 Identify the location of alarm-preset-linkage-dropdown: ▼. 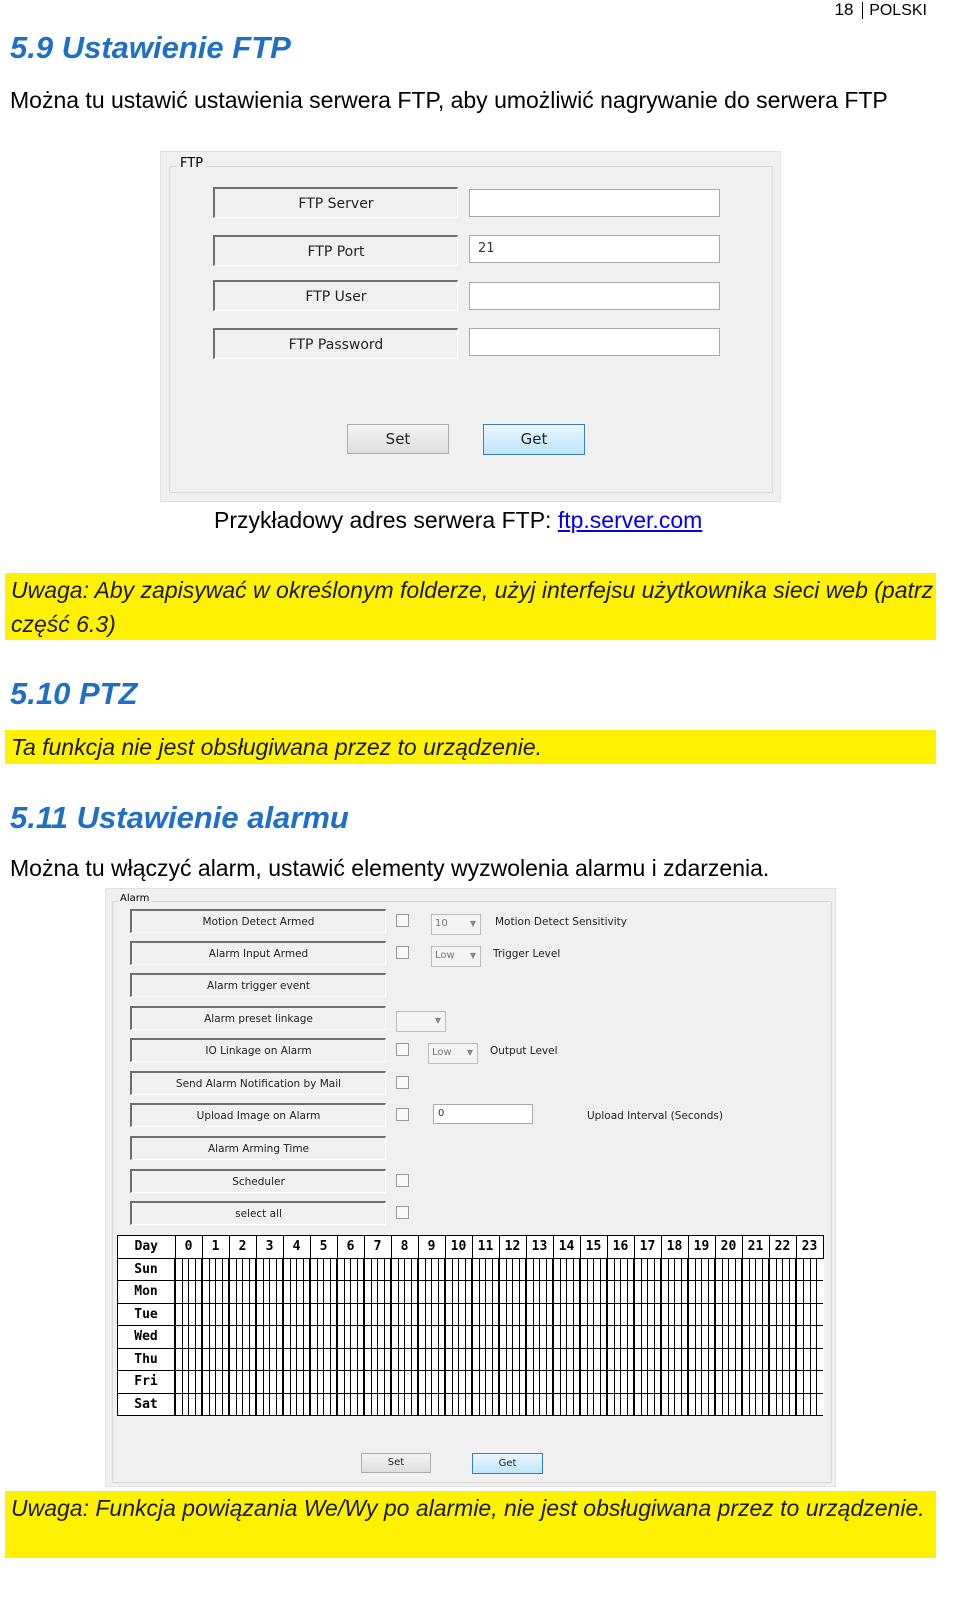
(421, 1021).